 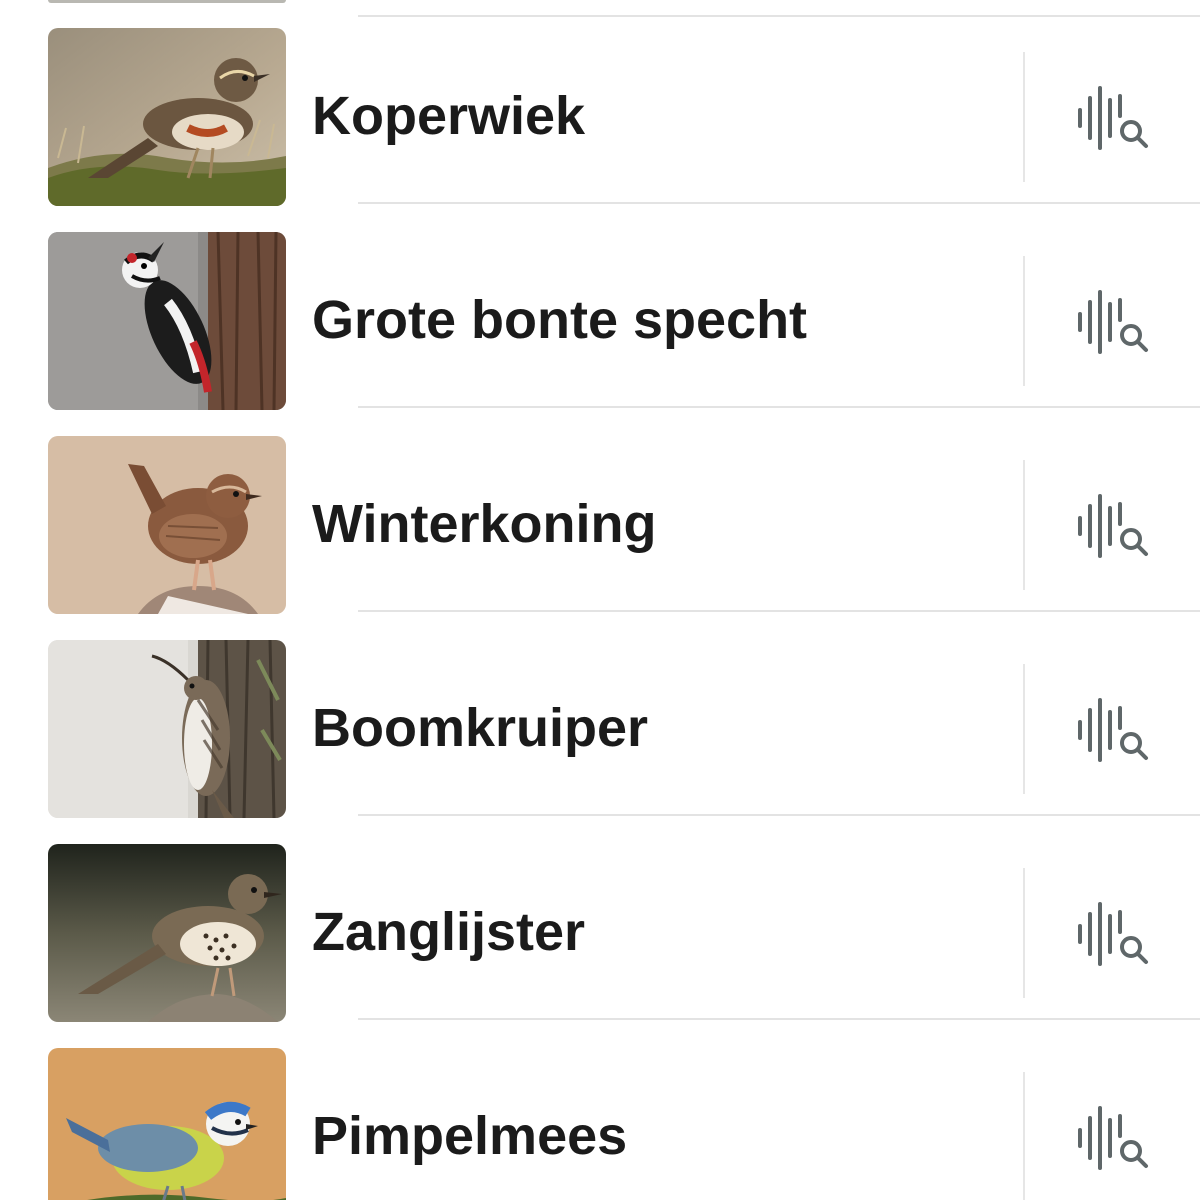 I want to click on bird-name: Boomkruiper, so click(x=480, y=728).